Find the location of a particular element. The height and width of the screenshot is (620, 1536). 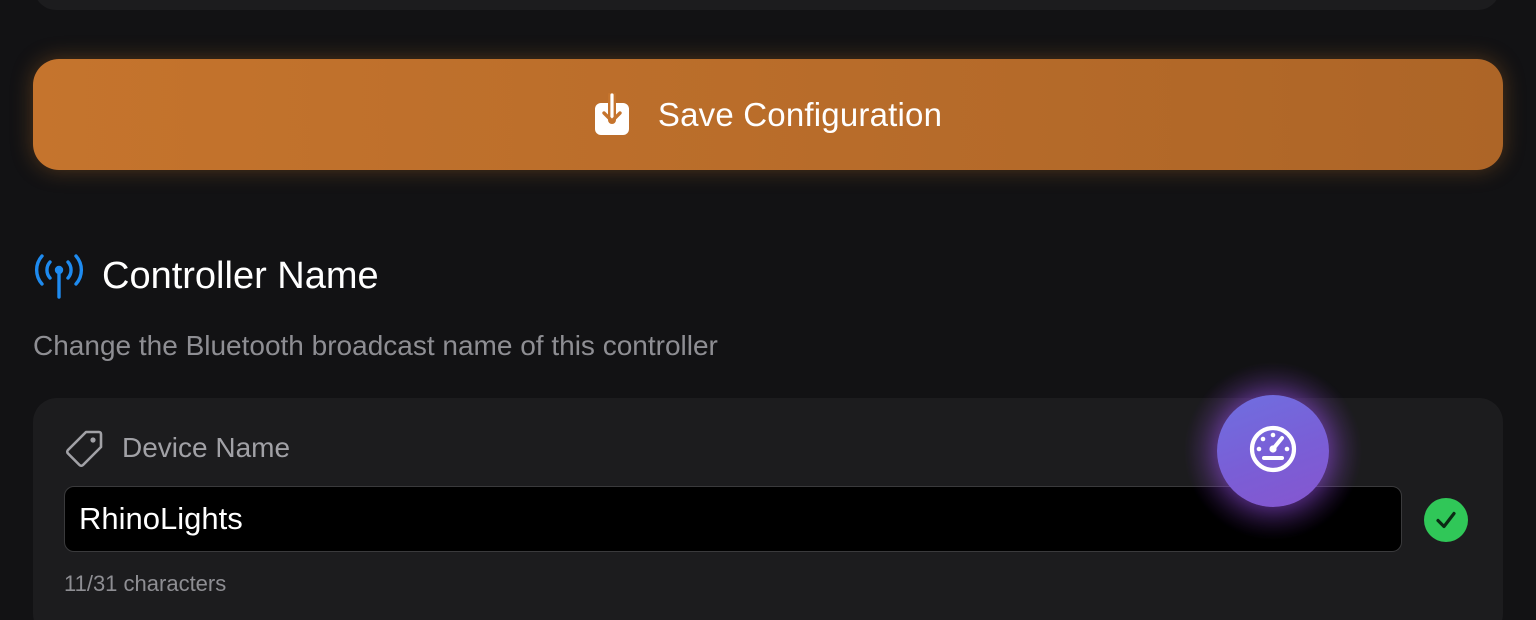

section-header: Controller Name is located at coordinates (206, 276).